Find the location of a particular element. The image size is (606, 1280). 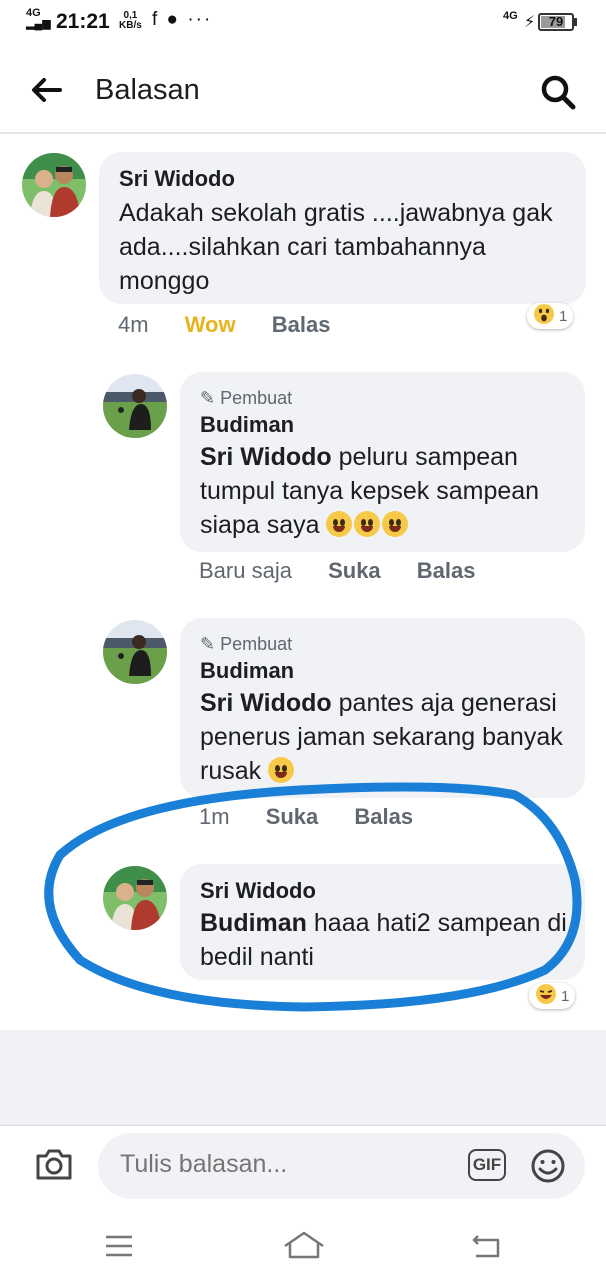

gif-button: GIF is located at coordinates (487, 1165).